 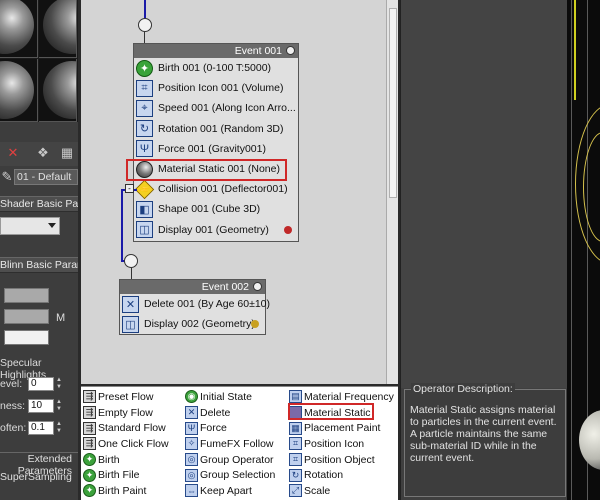 I want to click on material-name-field: 01 - Default, so click(x=46, y=177).